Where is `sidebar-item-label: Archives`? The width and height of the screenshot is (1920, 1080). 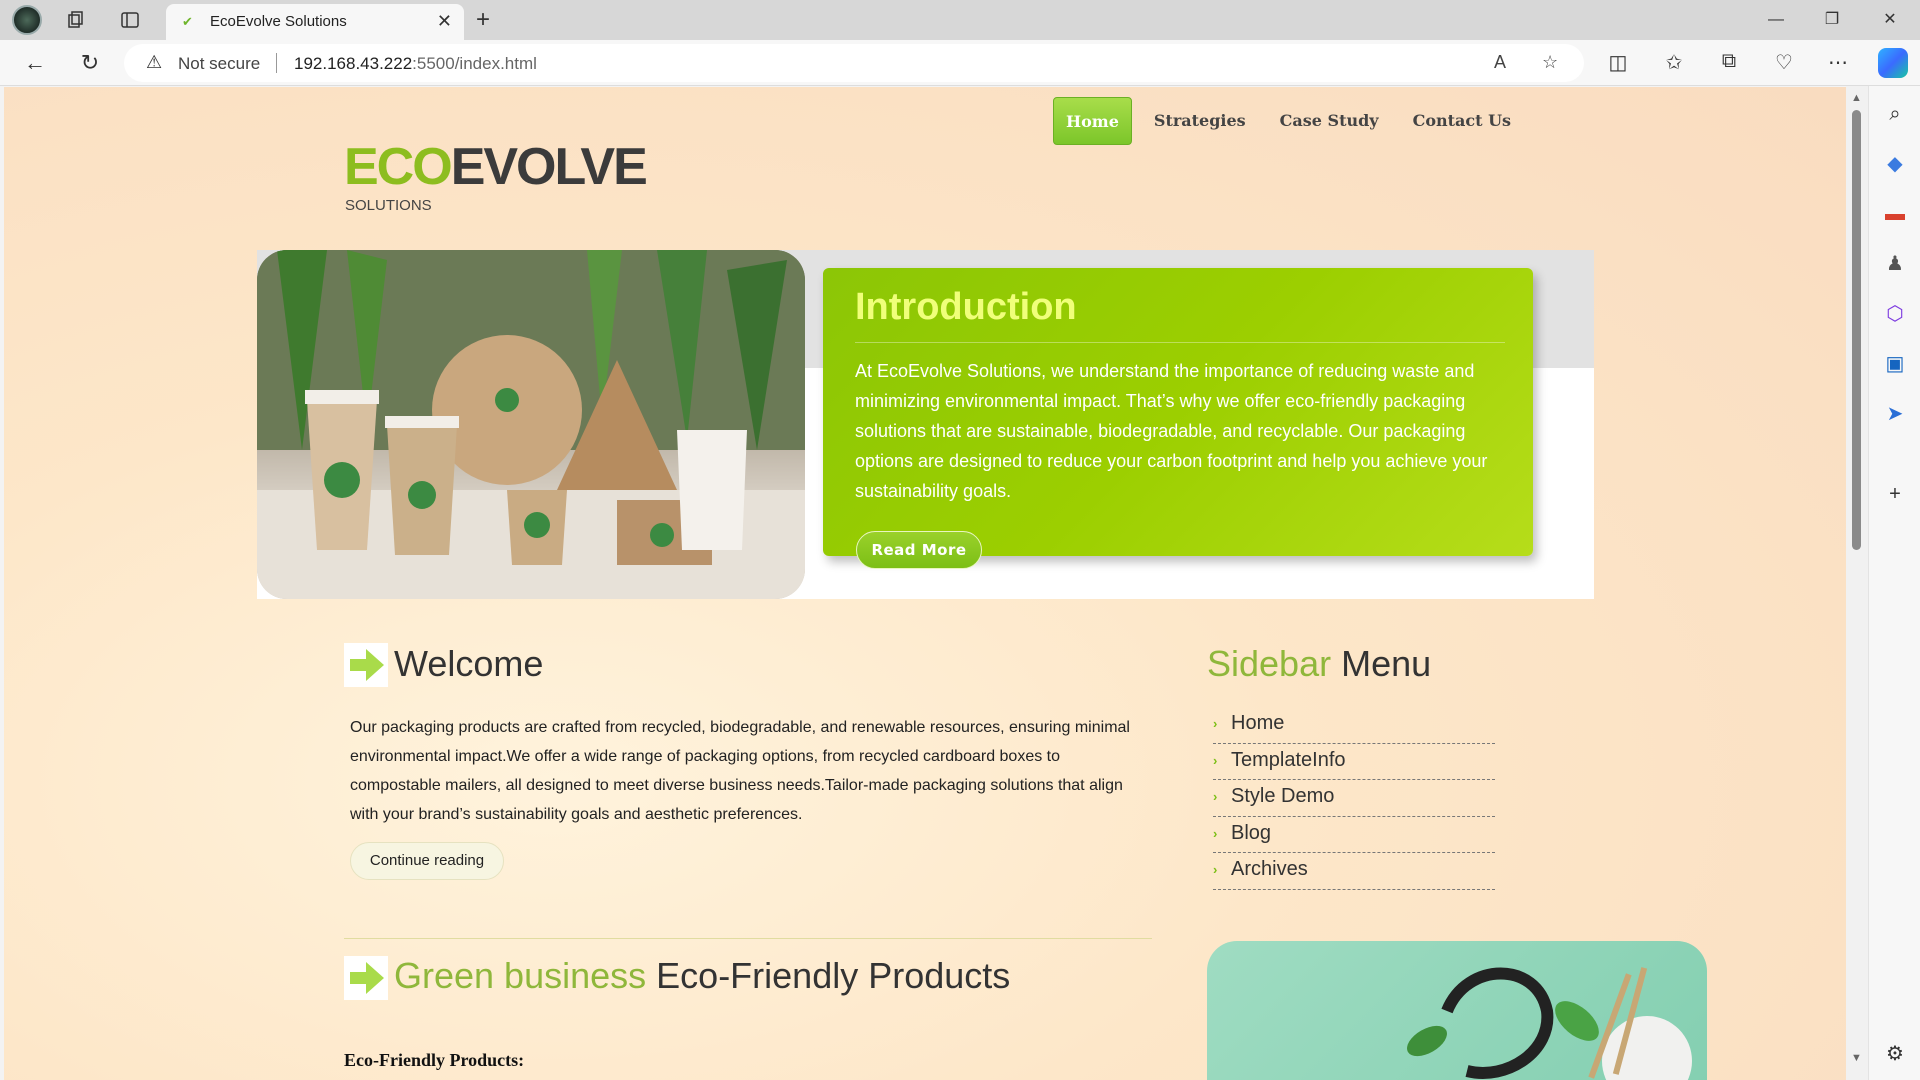 sidebar-item-label: Archives is located at coordinates (1269, 869).